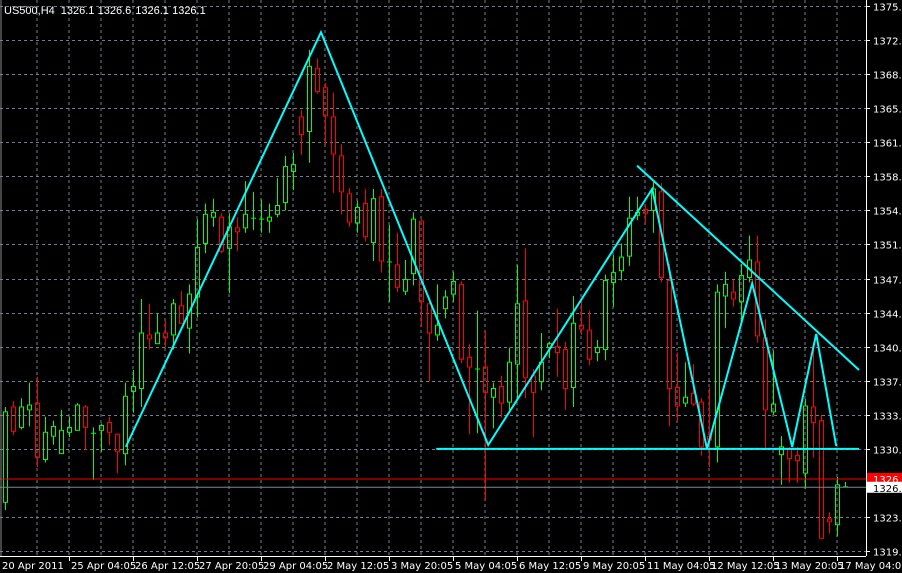  I want to click on time-tick-label: 26 Apr 12:05, so click(167, 566).